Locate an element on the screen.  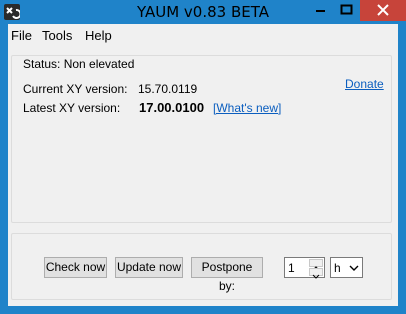
chevron-down-icon is located at coordinates (316, 276).